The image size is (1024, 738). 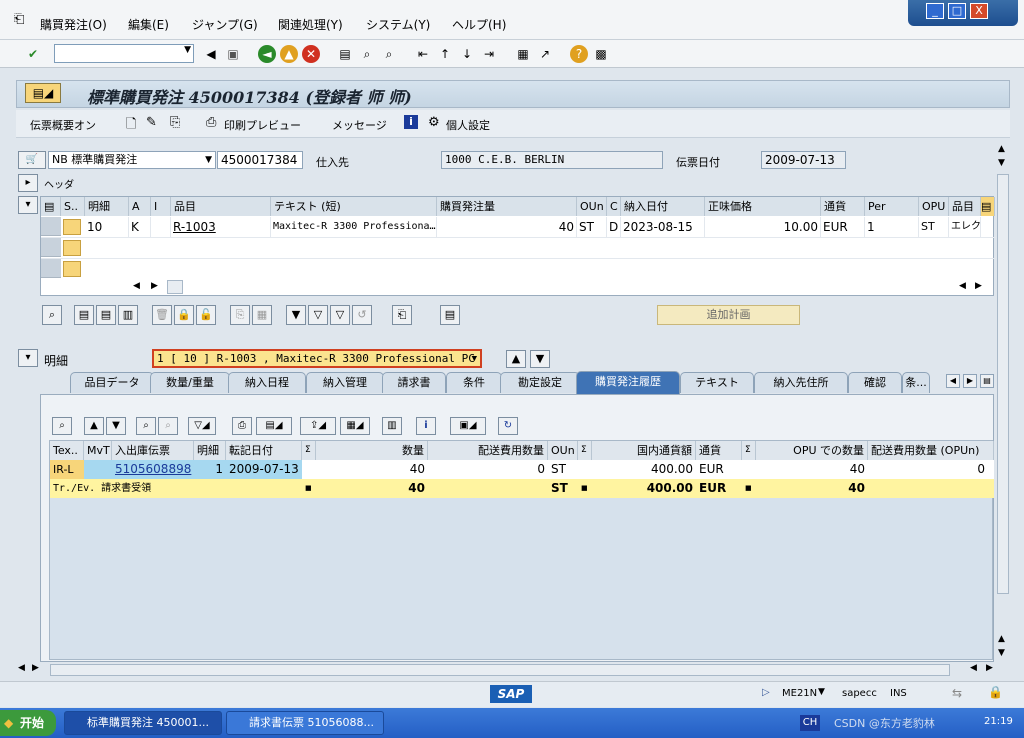 I want to click on copy-item-icon: ▤, so click(x=84, y=315).